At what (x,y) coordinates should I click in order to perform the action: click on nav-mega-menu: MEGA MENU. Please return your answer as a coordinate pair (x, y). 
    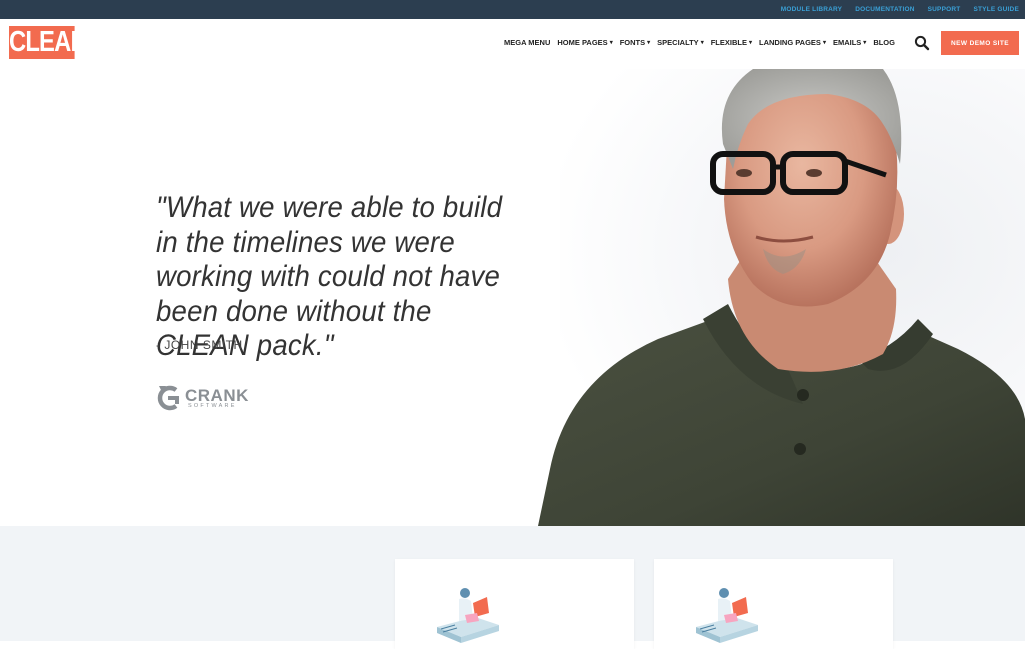
    Looking at the image, I should click on (527, 42).